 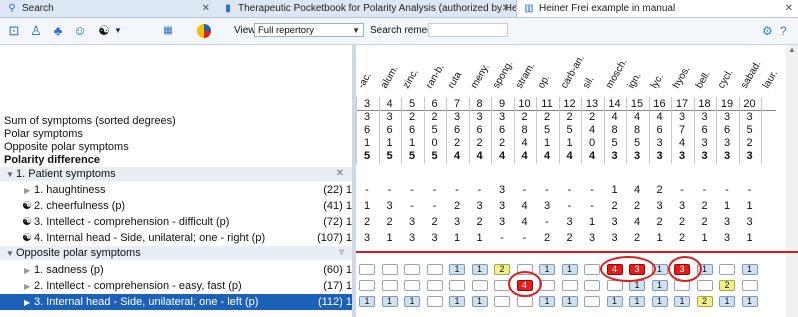 What do you see at coordinates (617, 73) in the screenshot?
I see `remedy-name: mosch.` at bounding box center [617, 73].